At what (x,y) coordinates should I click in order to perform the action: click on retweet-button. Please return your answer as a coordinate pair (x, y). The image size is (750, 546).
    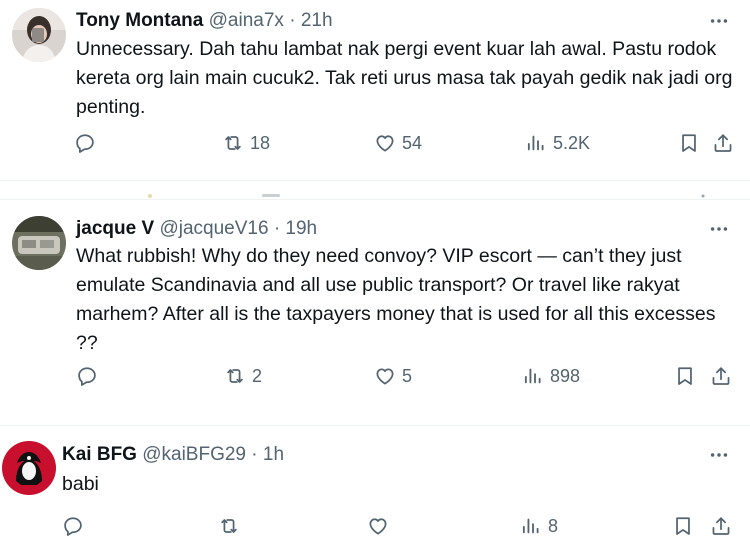
    Looking at the image, I should click on (232, 526).